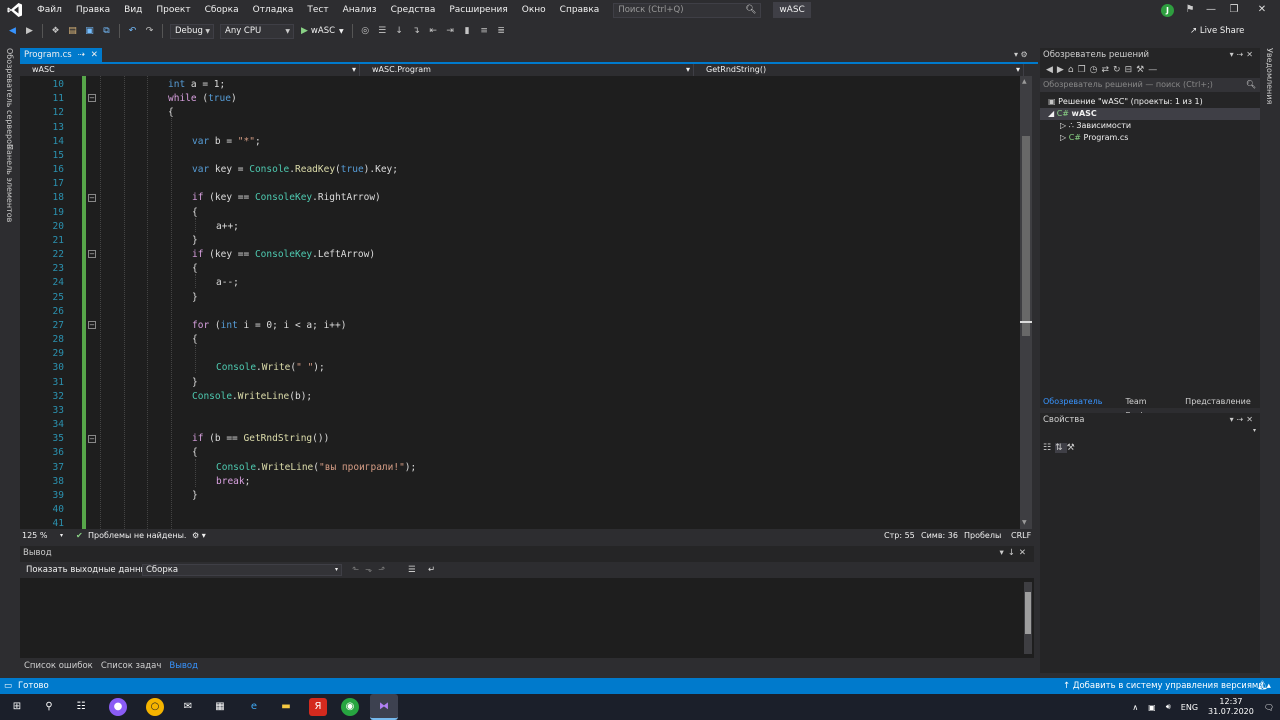  Describe the element at coordinates (527, 618) in the screenshot. I see `output-text-area` at that location.